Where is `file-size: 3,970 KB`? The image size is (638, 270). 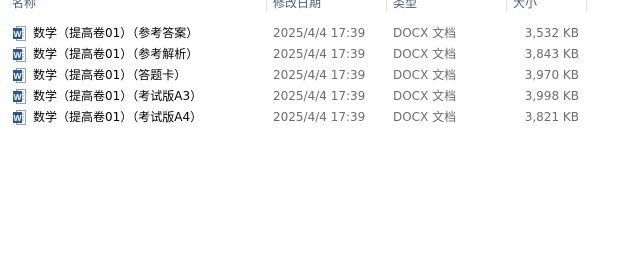
file-size: 3,970 KB is located at coordinates (551, 75).